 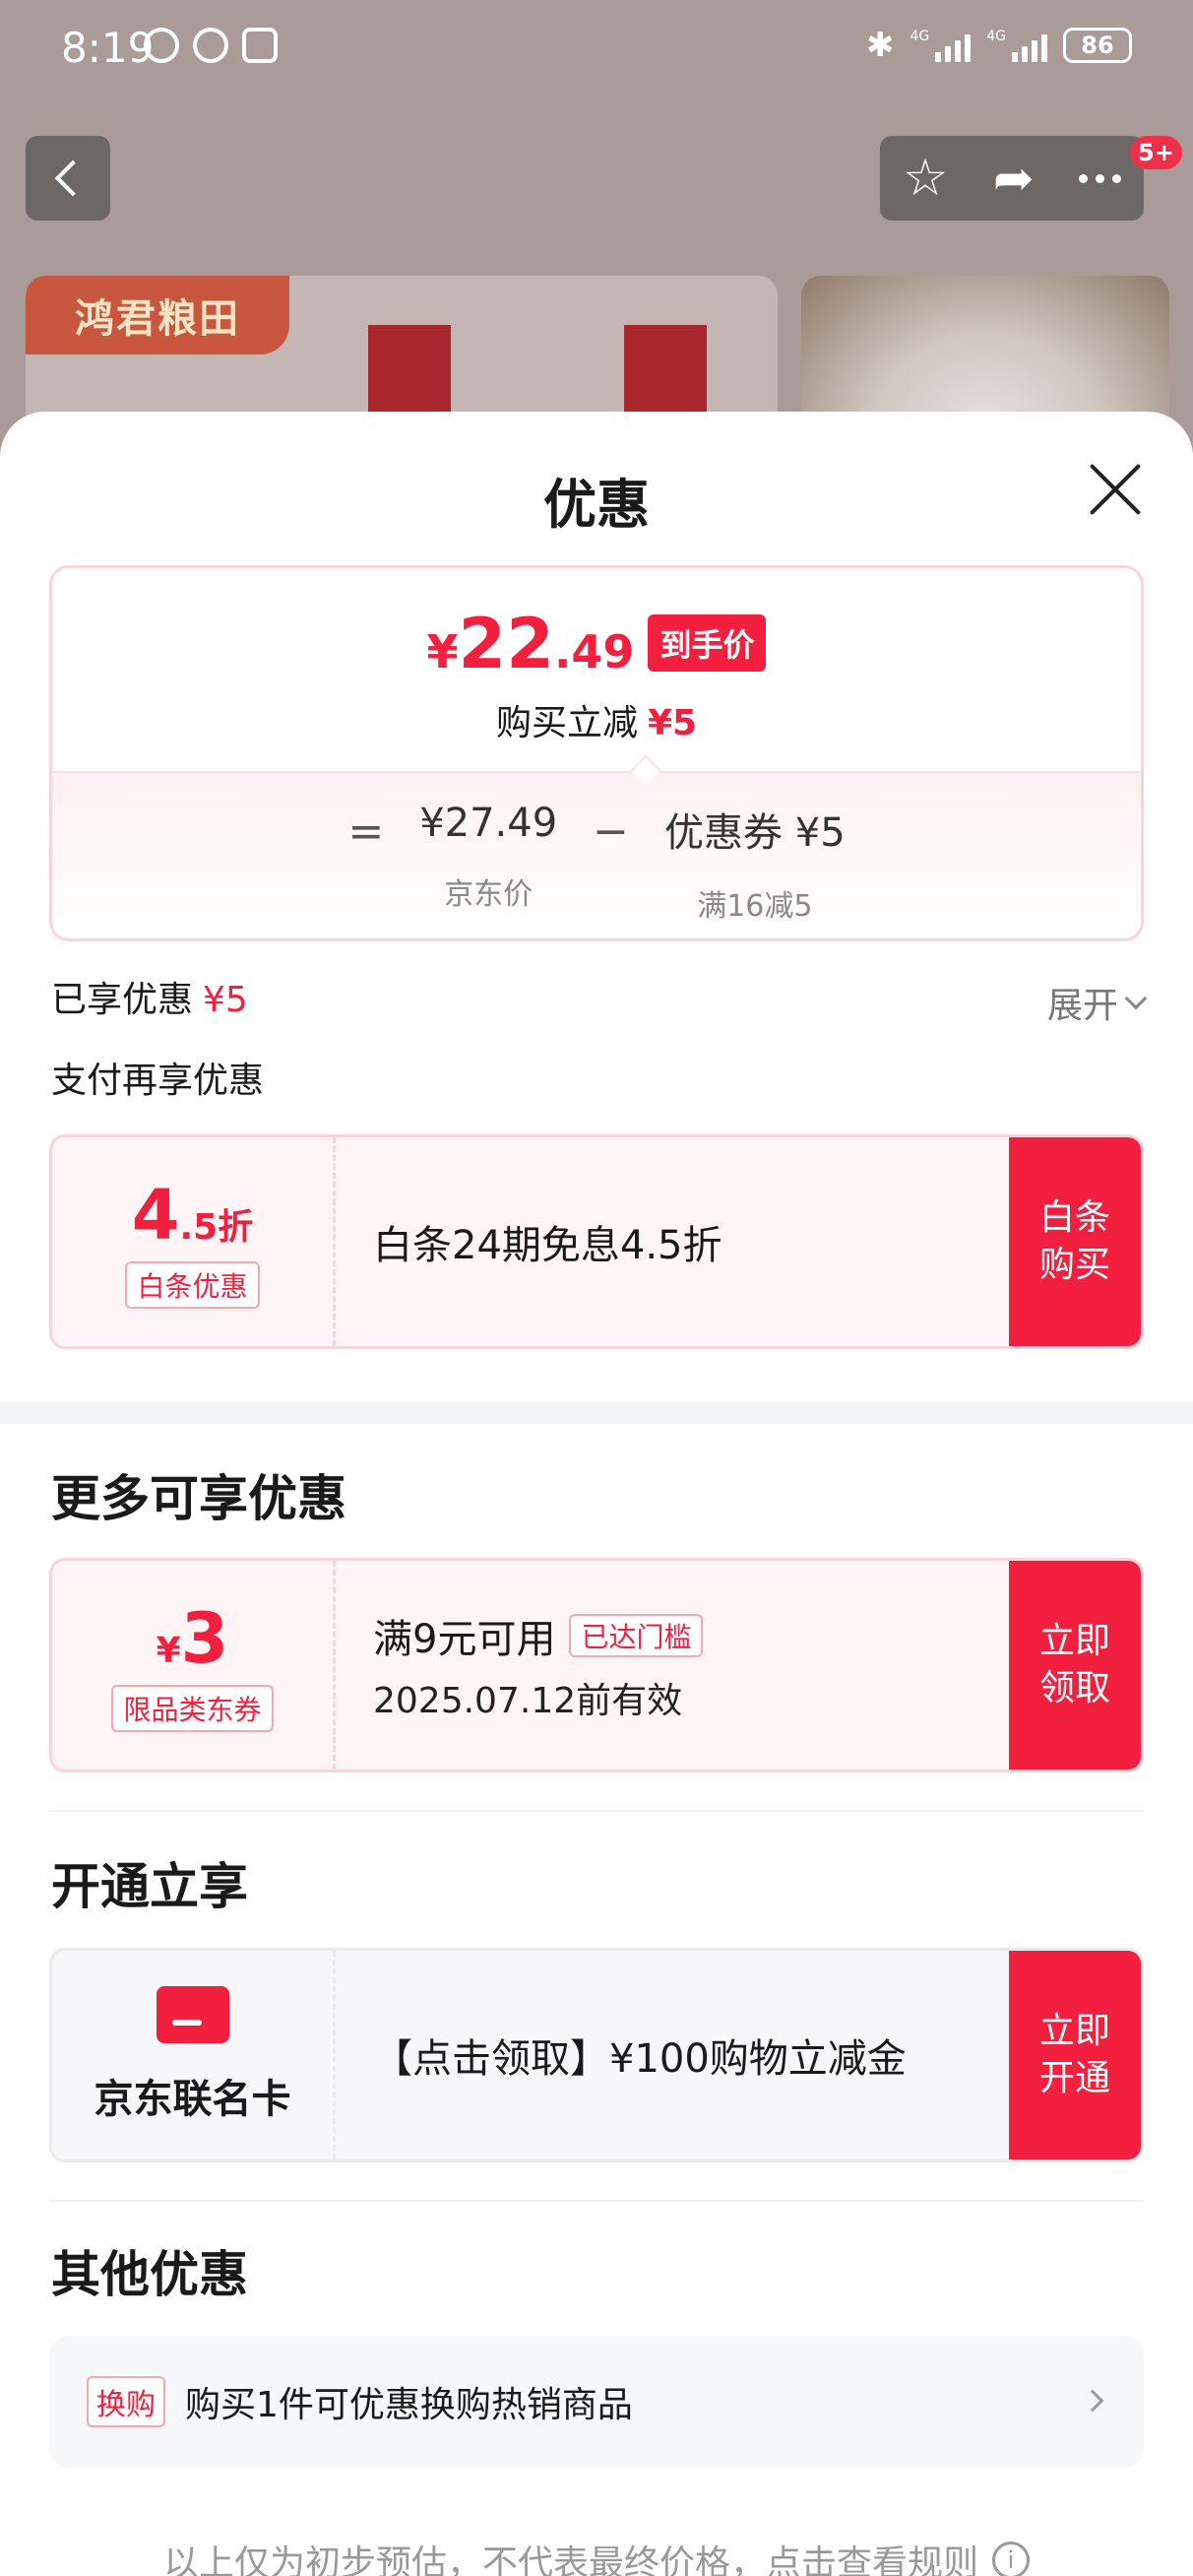 I want to click on other-offers-title: 其他优惠, so click(x=149, y=2274).